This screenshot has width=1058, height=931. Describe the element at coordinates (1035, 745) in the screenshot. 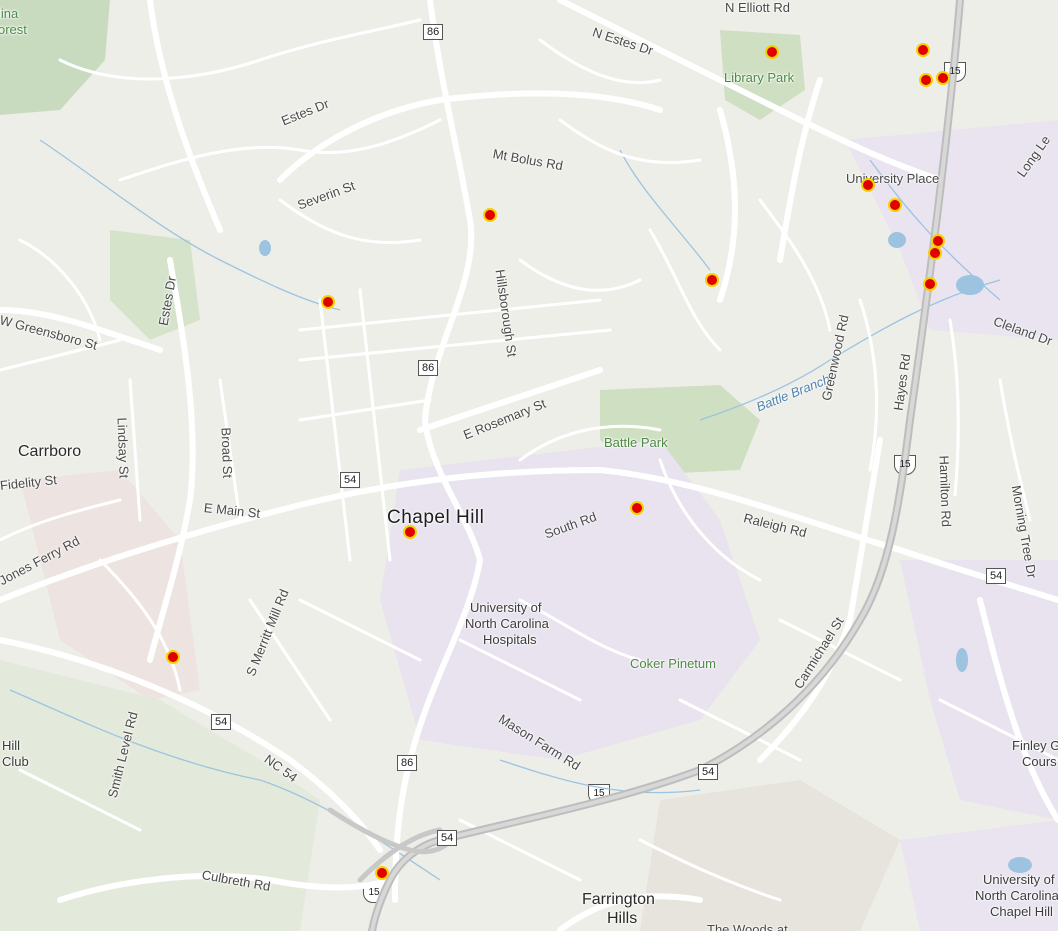

I see `inst-label-finley-1: Finley G` at that location.